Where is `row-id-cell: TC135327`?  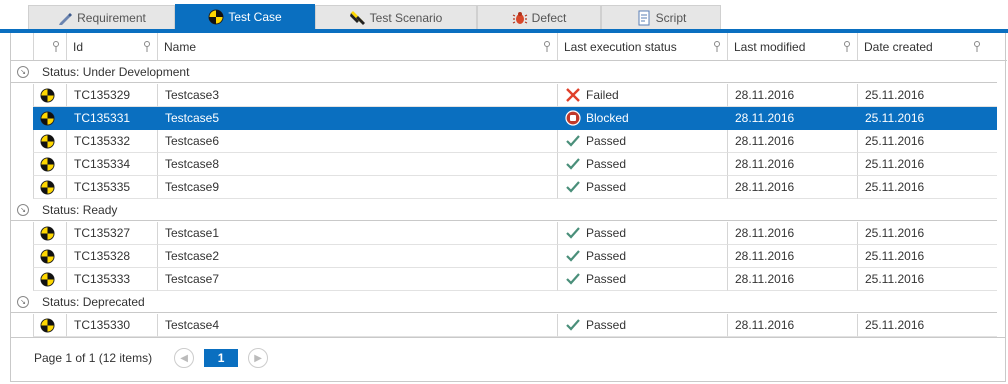 row-id-cell: TC135327 is located at coordinates (111, 233).